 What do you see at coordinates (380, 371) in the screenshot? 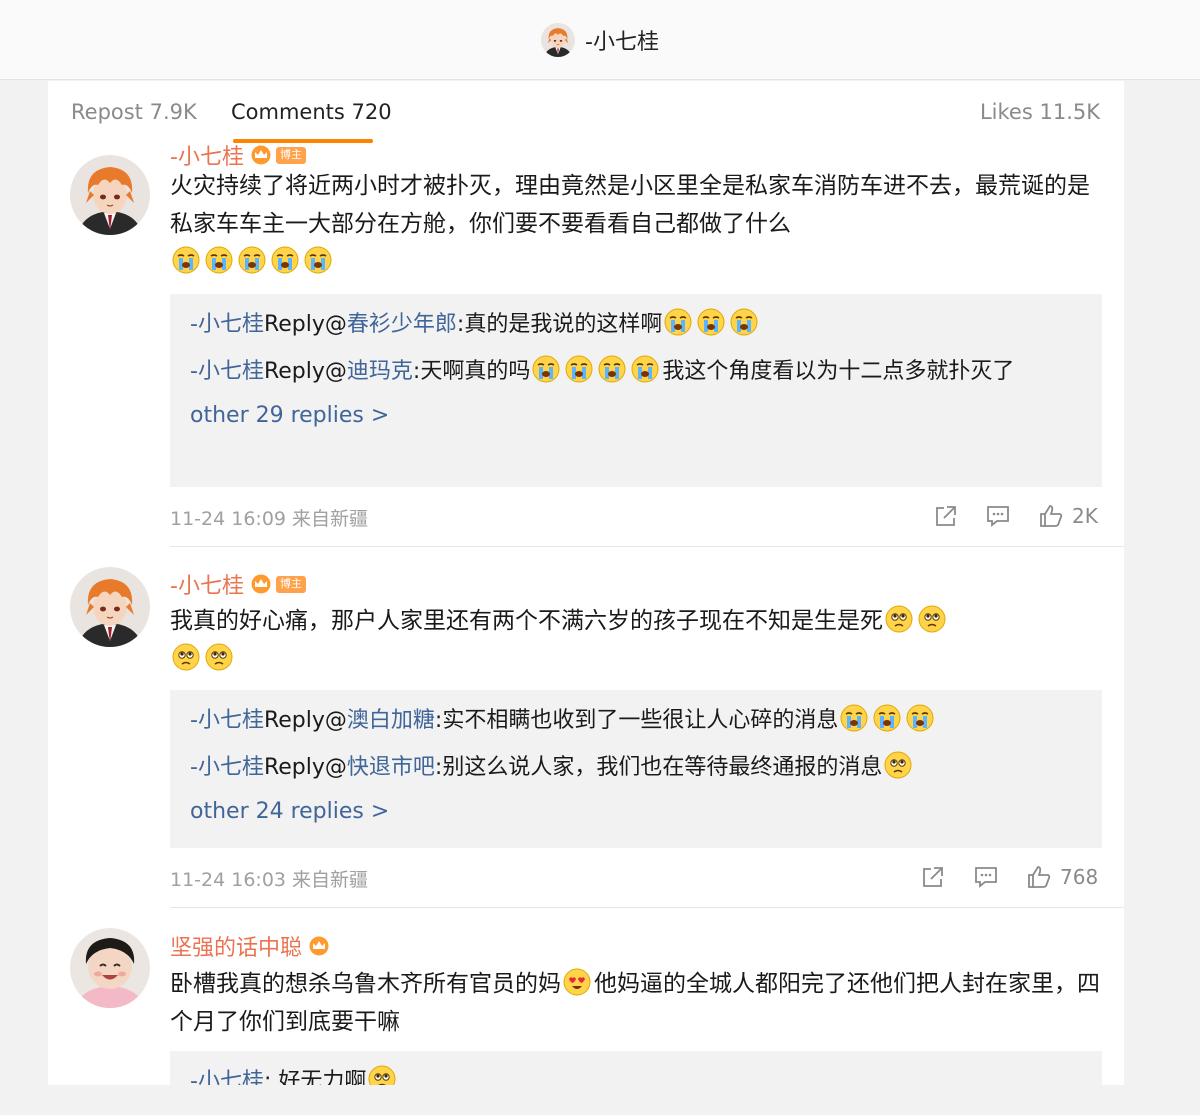
I see `reply-target: 迪玛克` at bounding box center [380, 371].